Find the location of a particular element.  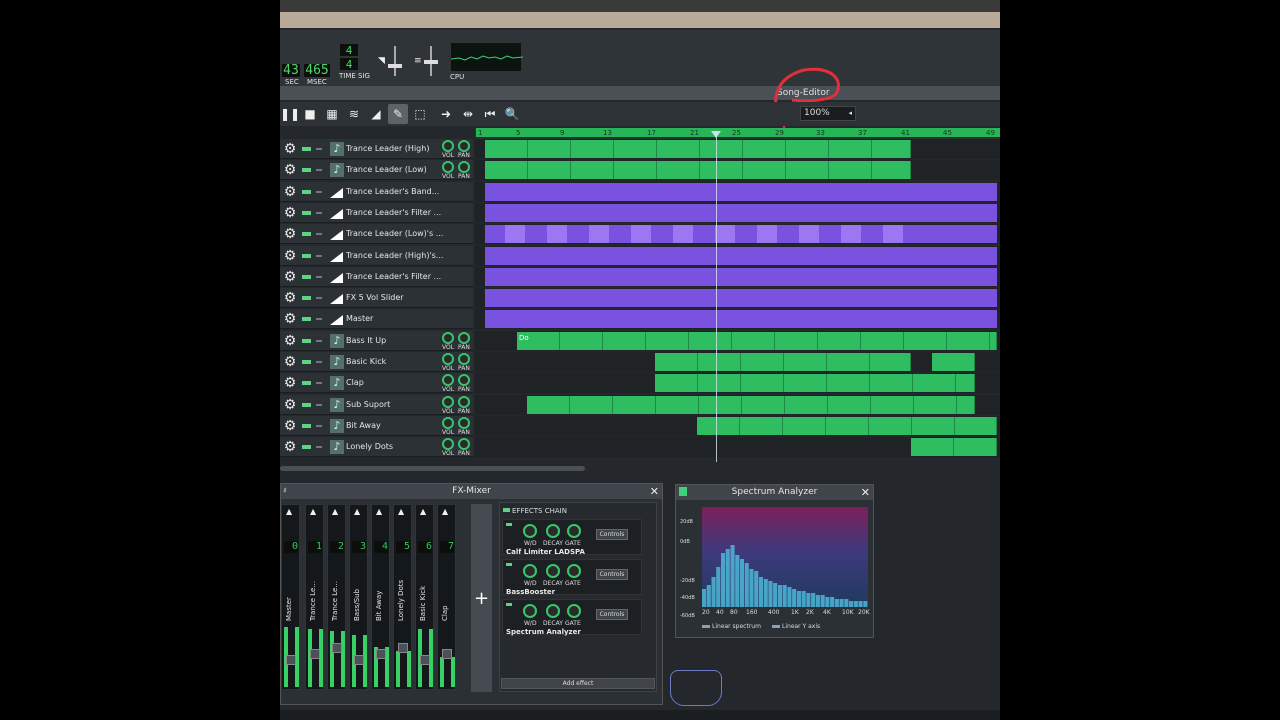

mixer-channel-strip: ▲ 5 Lonely Dots is located at coordinates (402, 597).